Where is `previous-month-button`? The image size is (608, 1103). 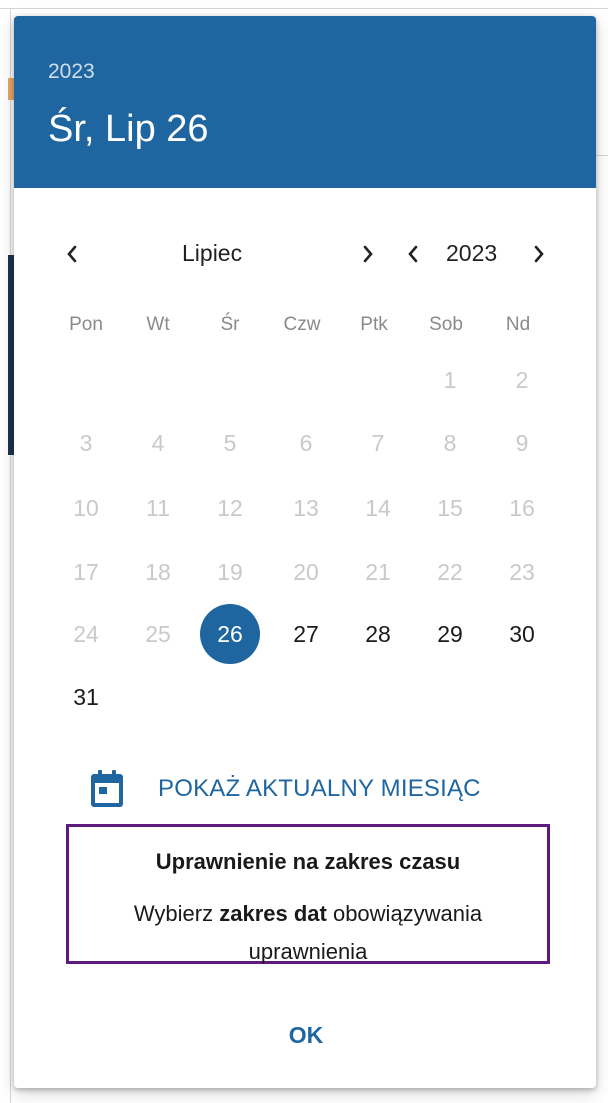
previous-month-button is located at coordinates (72, 254).